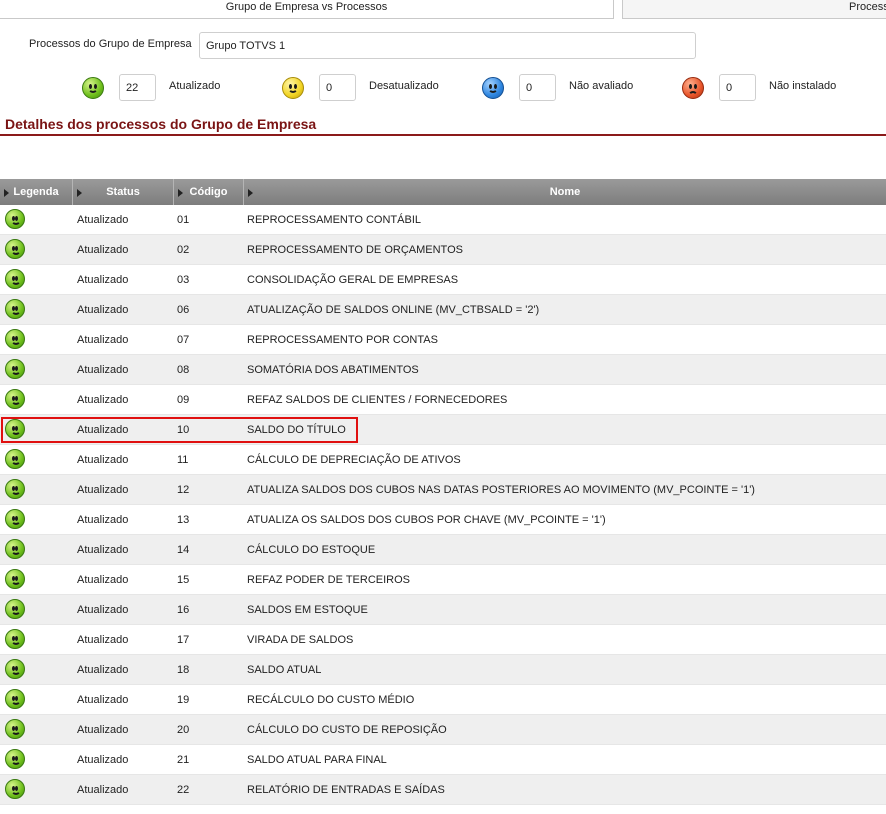 The height and width of the screenshot is (814, 886). I want to click on blue-smiley-icon, so click(493, 88).